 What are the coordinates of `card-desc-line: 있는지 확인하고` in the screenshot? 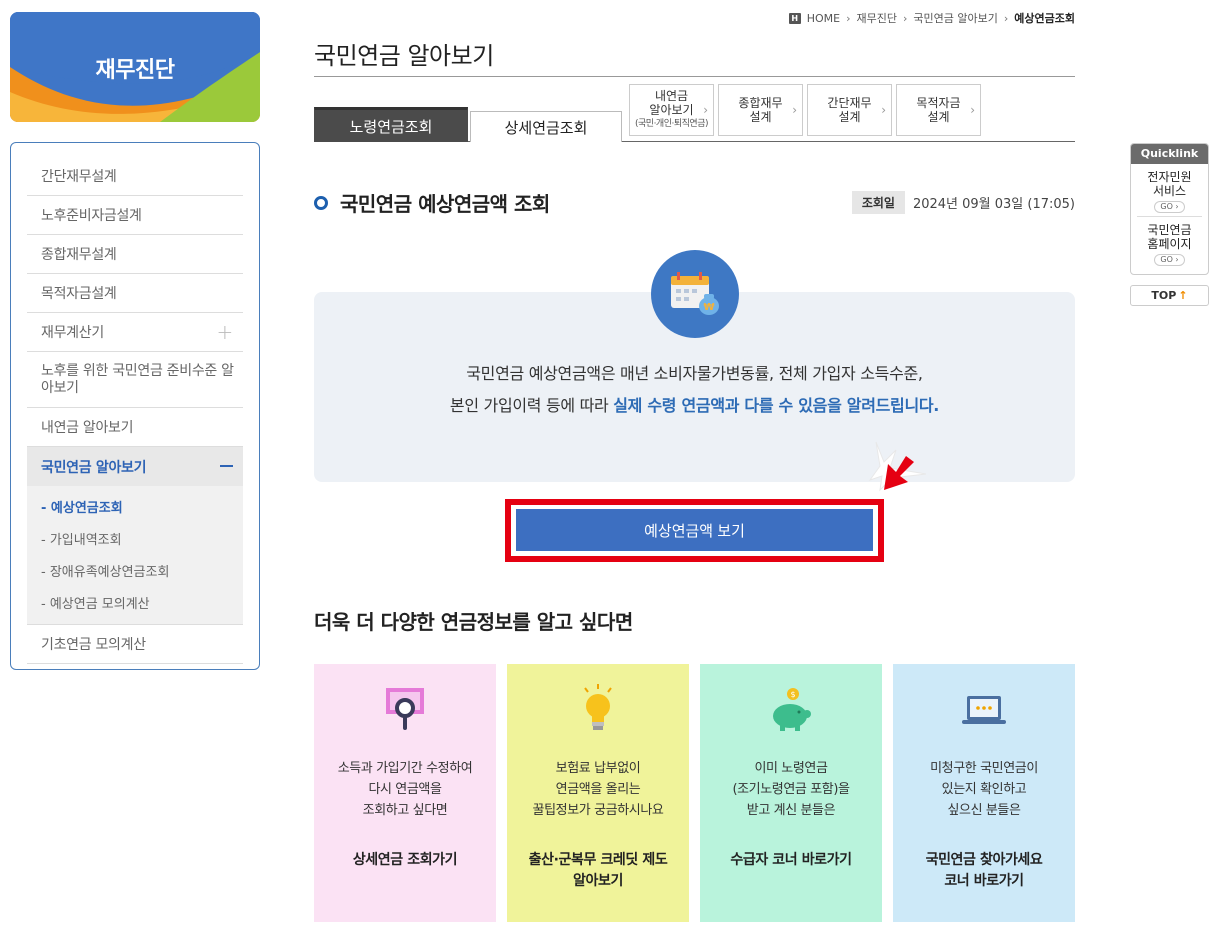 It's located at (984, 789).